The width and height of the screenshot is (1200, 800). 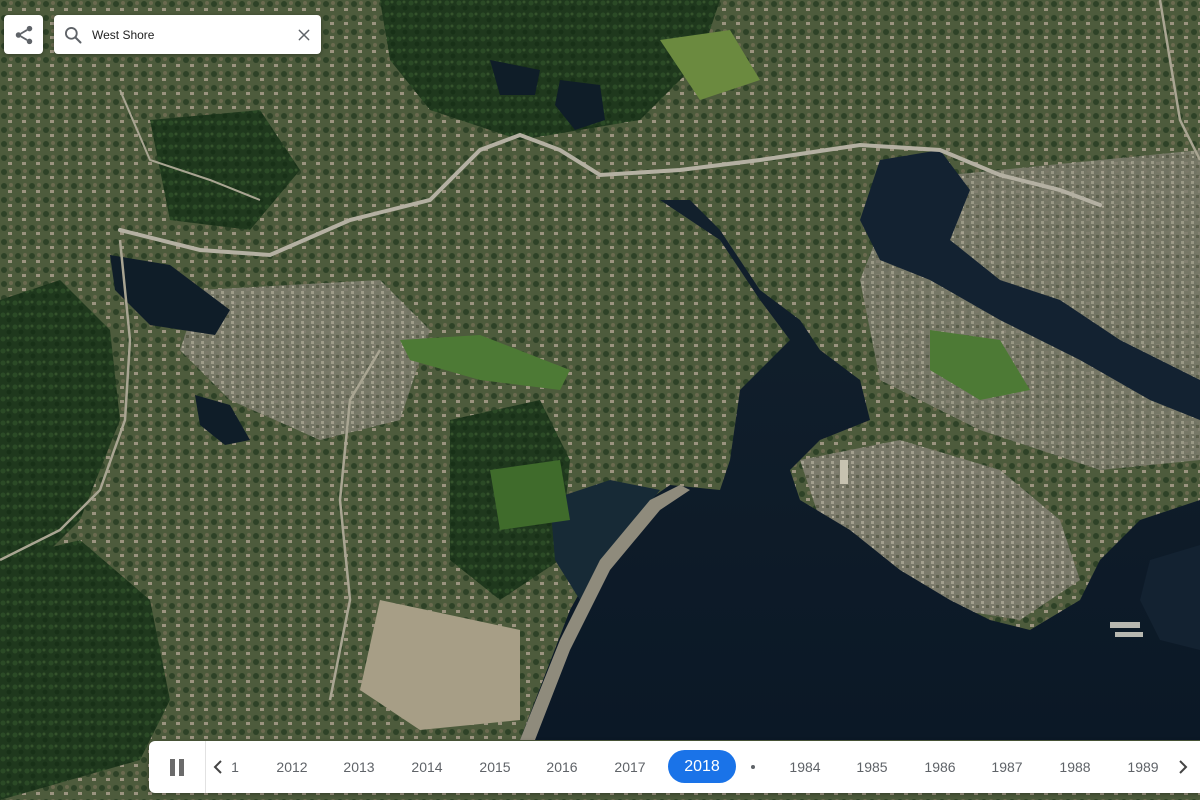 I want to click on year-item: 2012, so click(x=292, y=767).